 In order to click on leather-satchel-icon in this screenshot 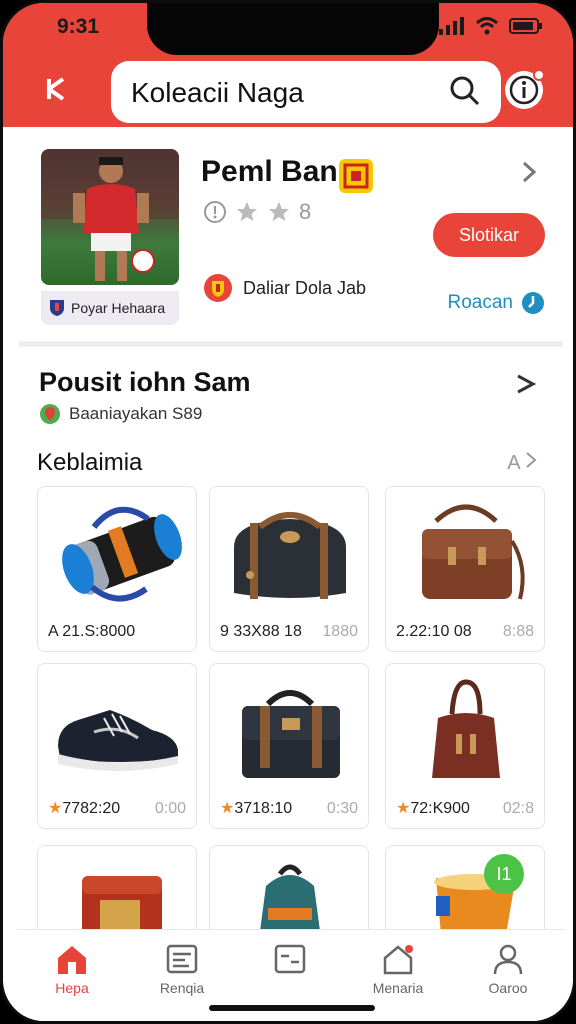, I will do `click(473, 552)`.